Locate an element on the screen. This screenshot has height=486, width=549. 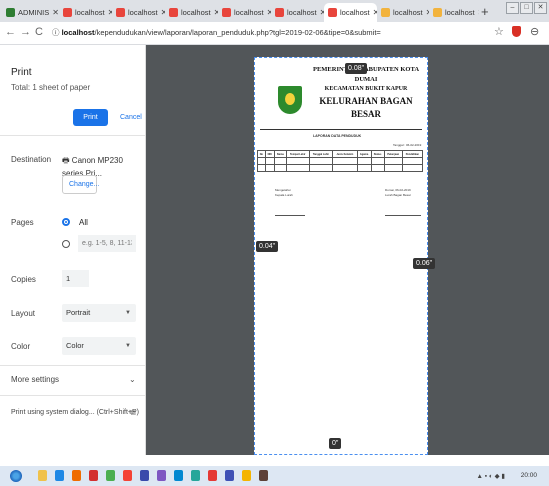
forward-arrow-icon: → is located at coordinates (25, 32).